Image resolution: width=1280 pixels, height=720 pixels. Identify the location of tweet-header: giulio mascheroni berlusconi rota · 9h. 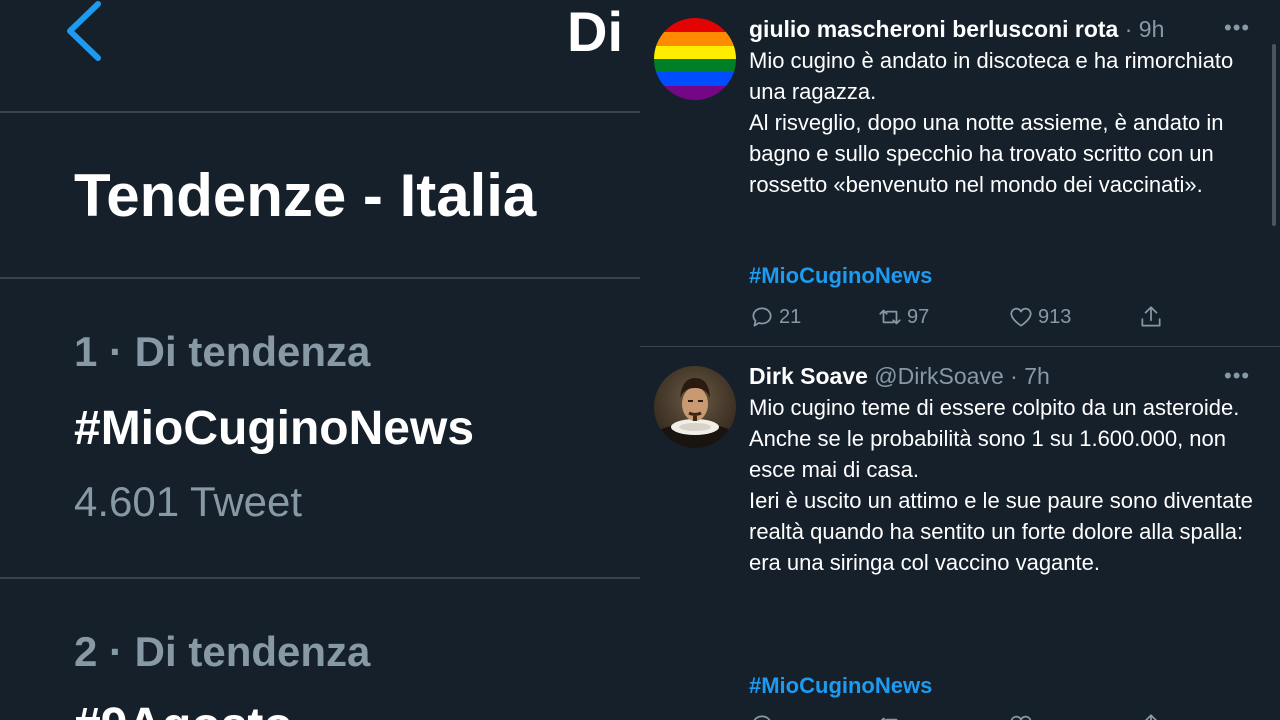
(956, 29).